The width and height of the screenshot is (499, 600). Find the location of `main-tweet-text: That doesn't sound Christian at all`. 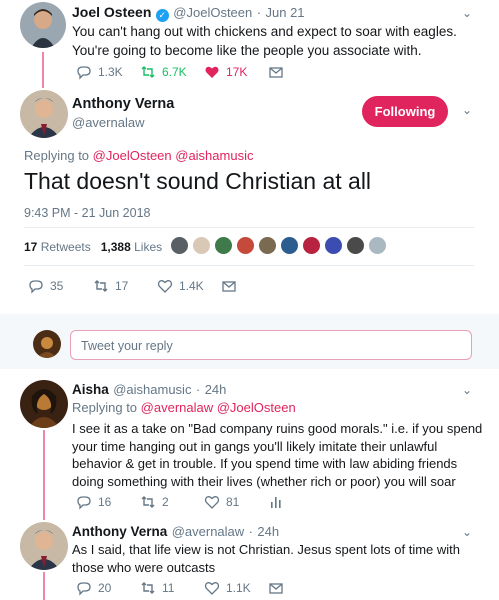

main-tweet-text: That doesn't sound Christian at all is located at coordinates (198, 181).